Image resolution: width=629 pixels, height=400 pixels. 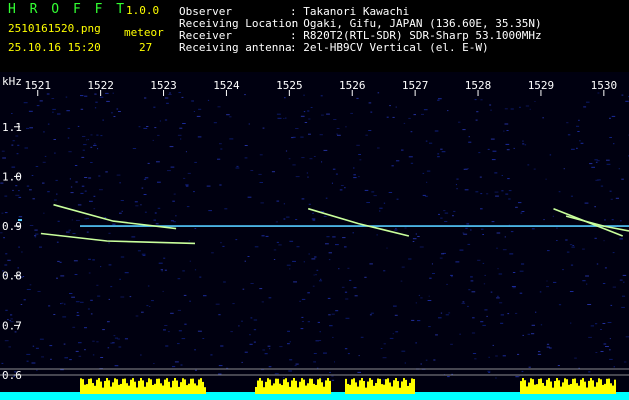 I want to click on x-tick-label: 1522, so click(x=100, y=85).